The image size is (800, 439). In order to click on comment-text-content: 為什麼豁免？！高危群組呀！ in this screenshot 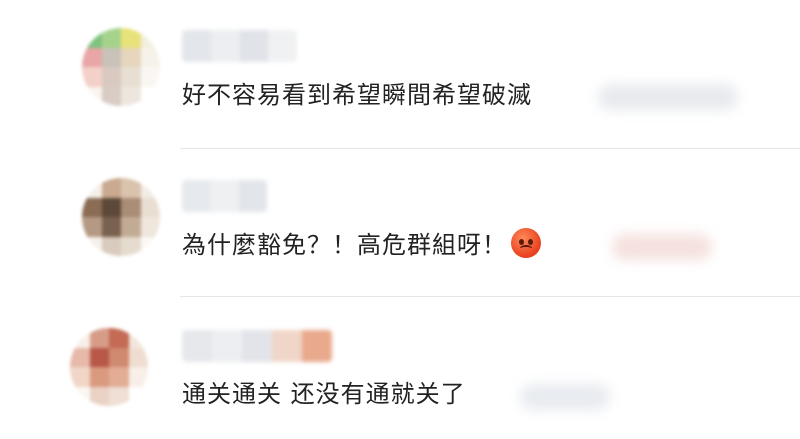, I will do `click(344, 245)`.